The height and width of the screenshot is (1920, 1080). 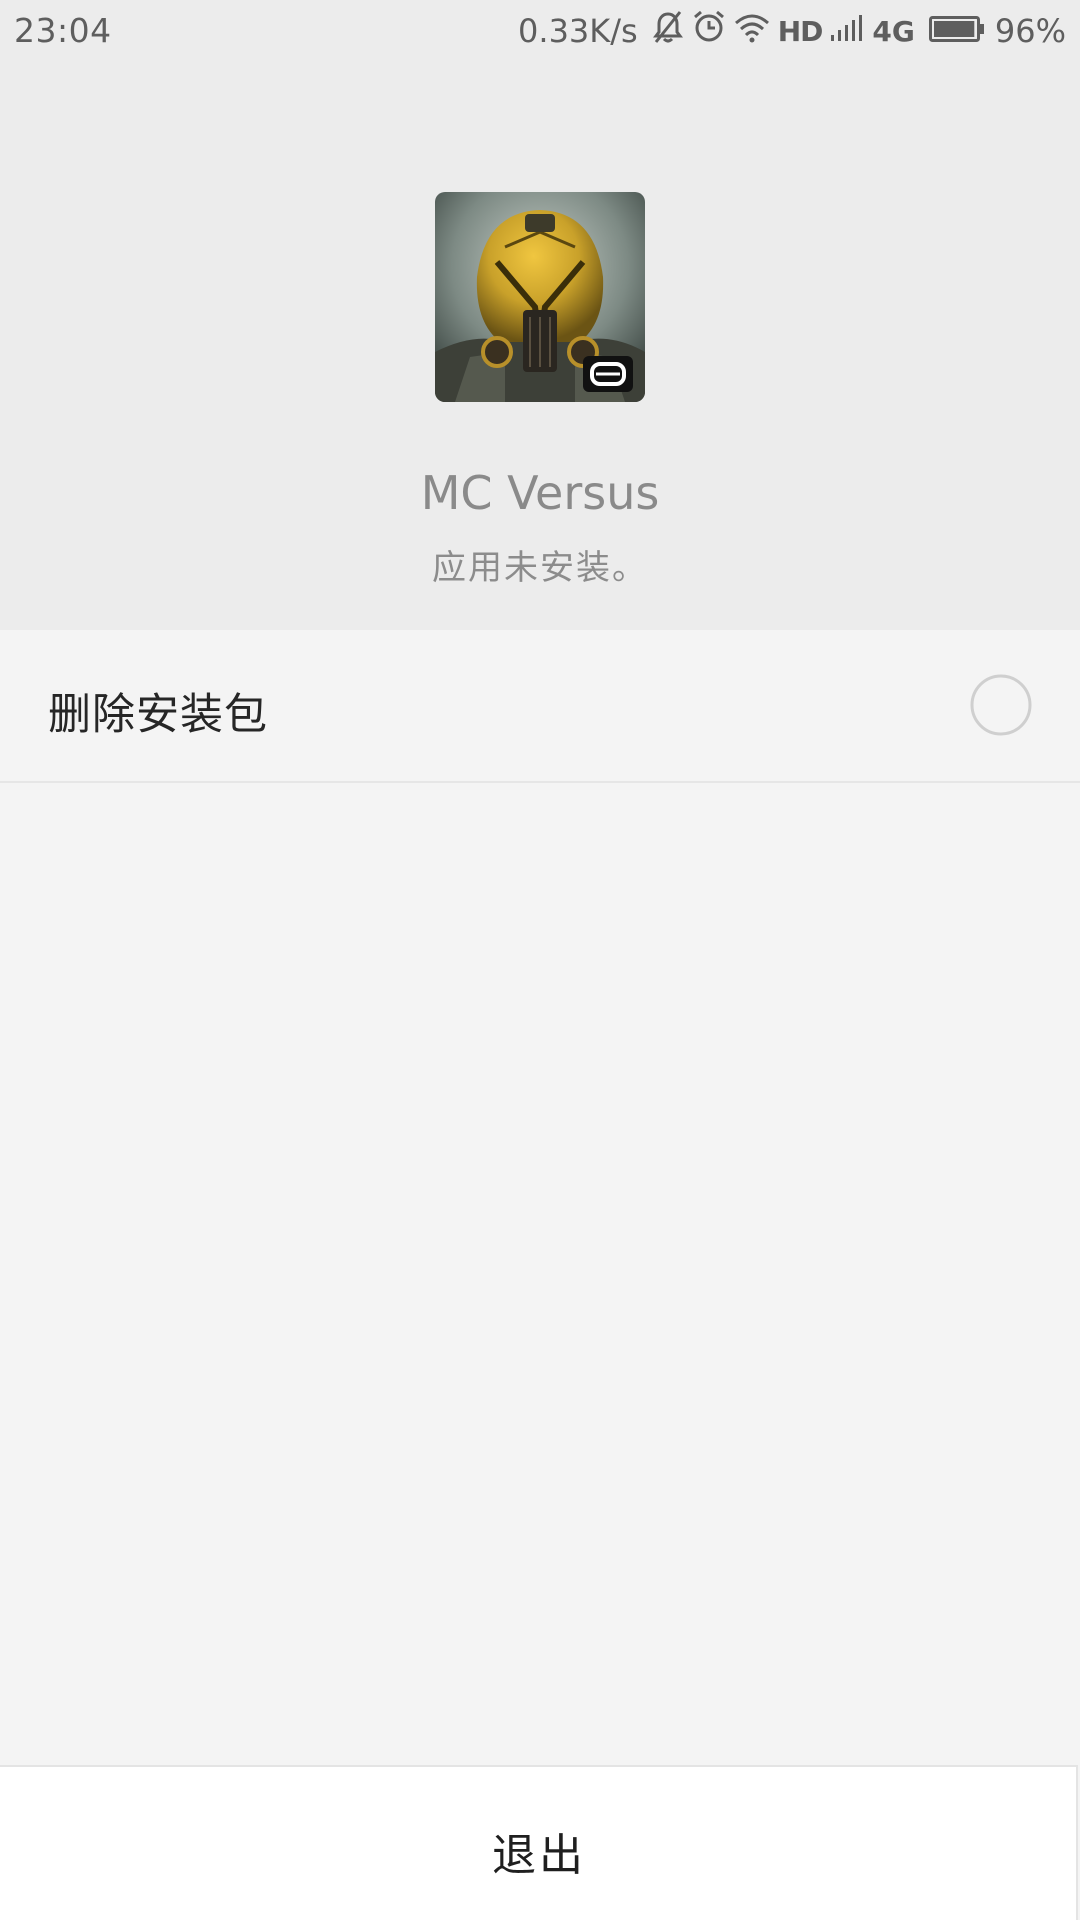 What do you see at coordinates (1030, 31) in the screenshot?
I see `battery-percentage: 96%` at bounding box center [1030, 31].